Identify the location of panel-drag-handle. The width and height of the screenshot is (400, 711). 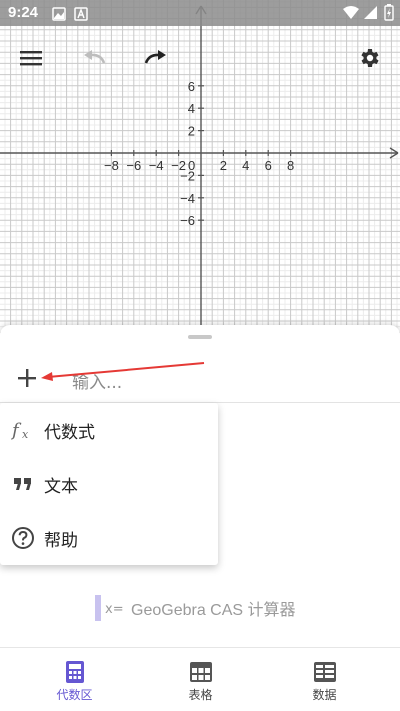
(200, 337).